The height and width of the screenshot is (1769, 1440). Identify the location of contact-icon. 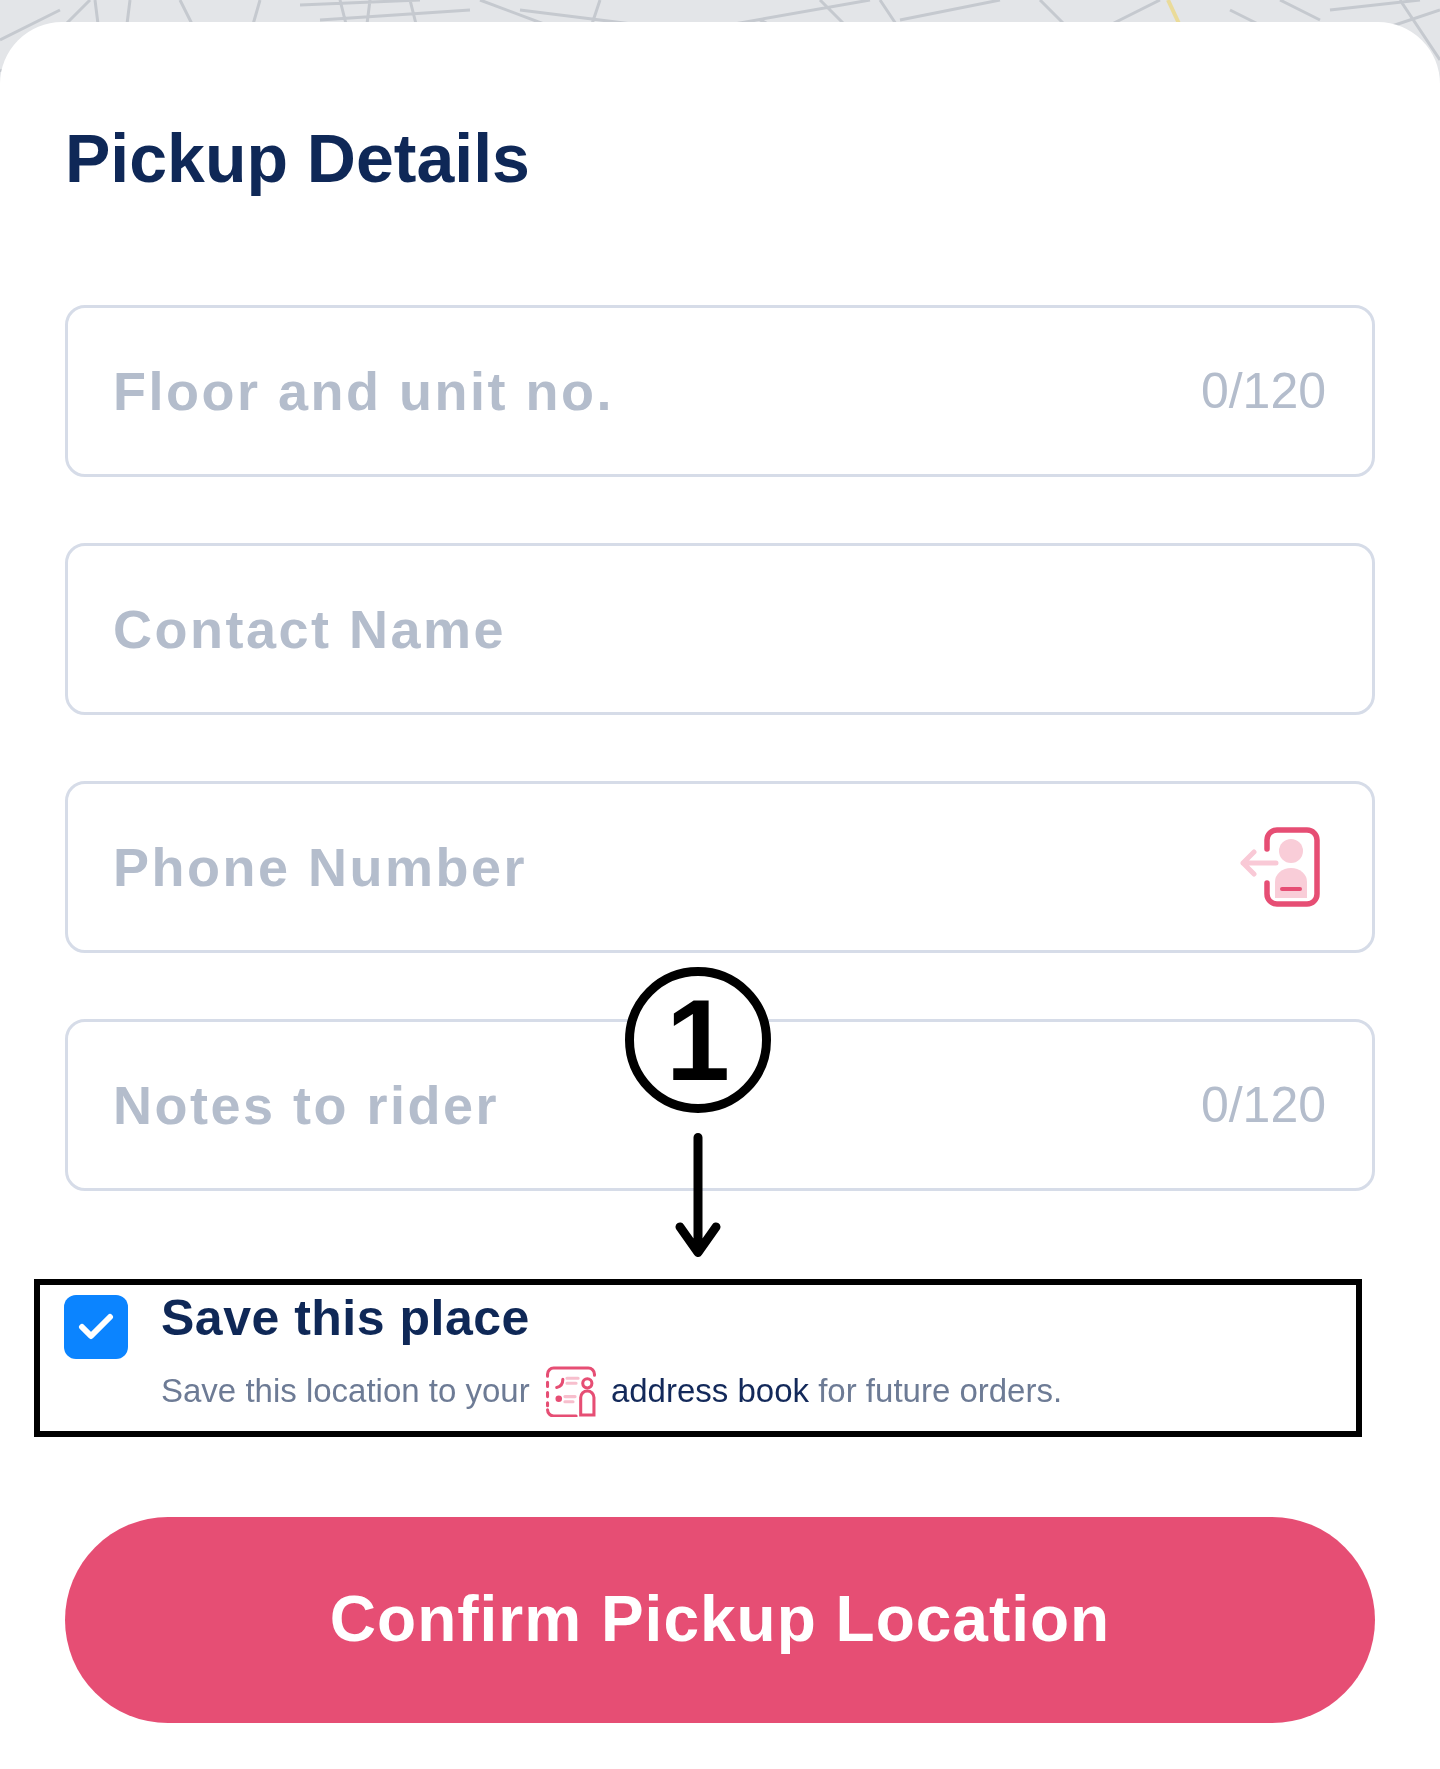
(1280, 866).